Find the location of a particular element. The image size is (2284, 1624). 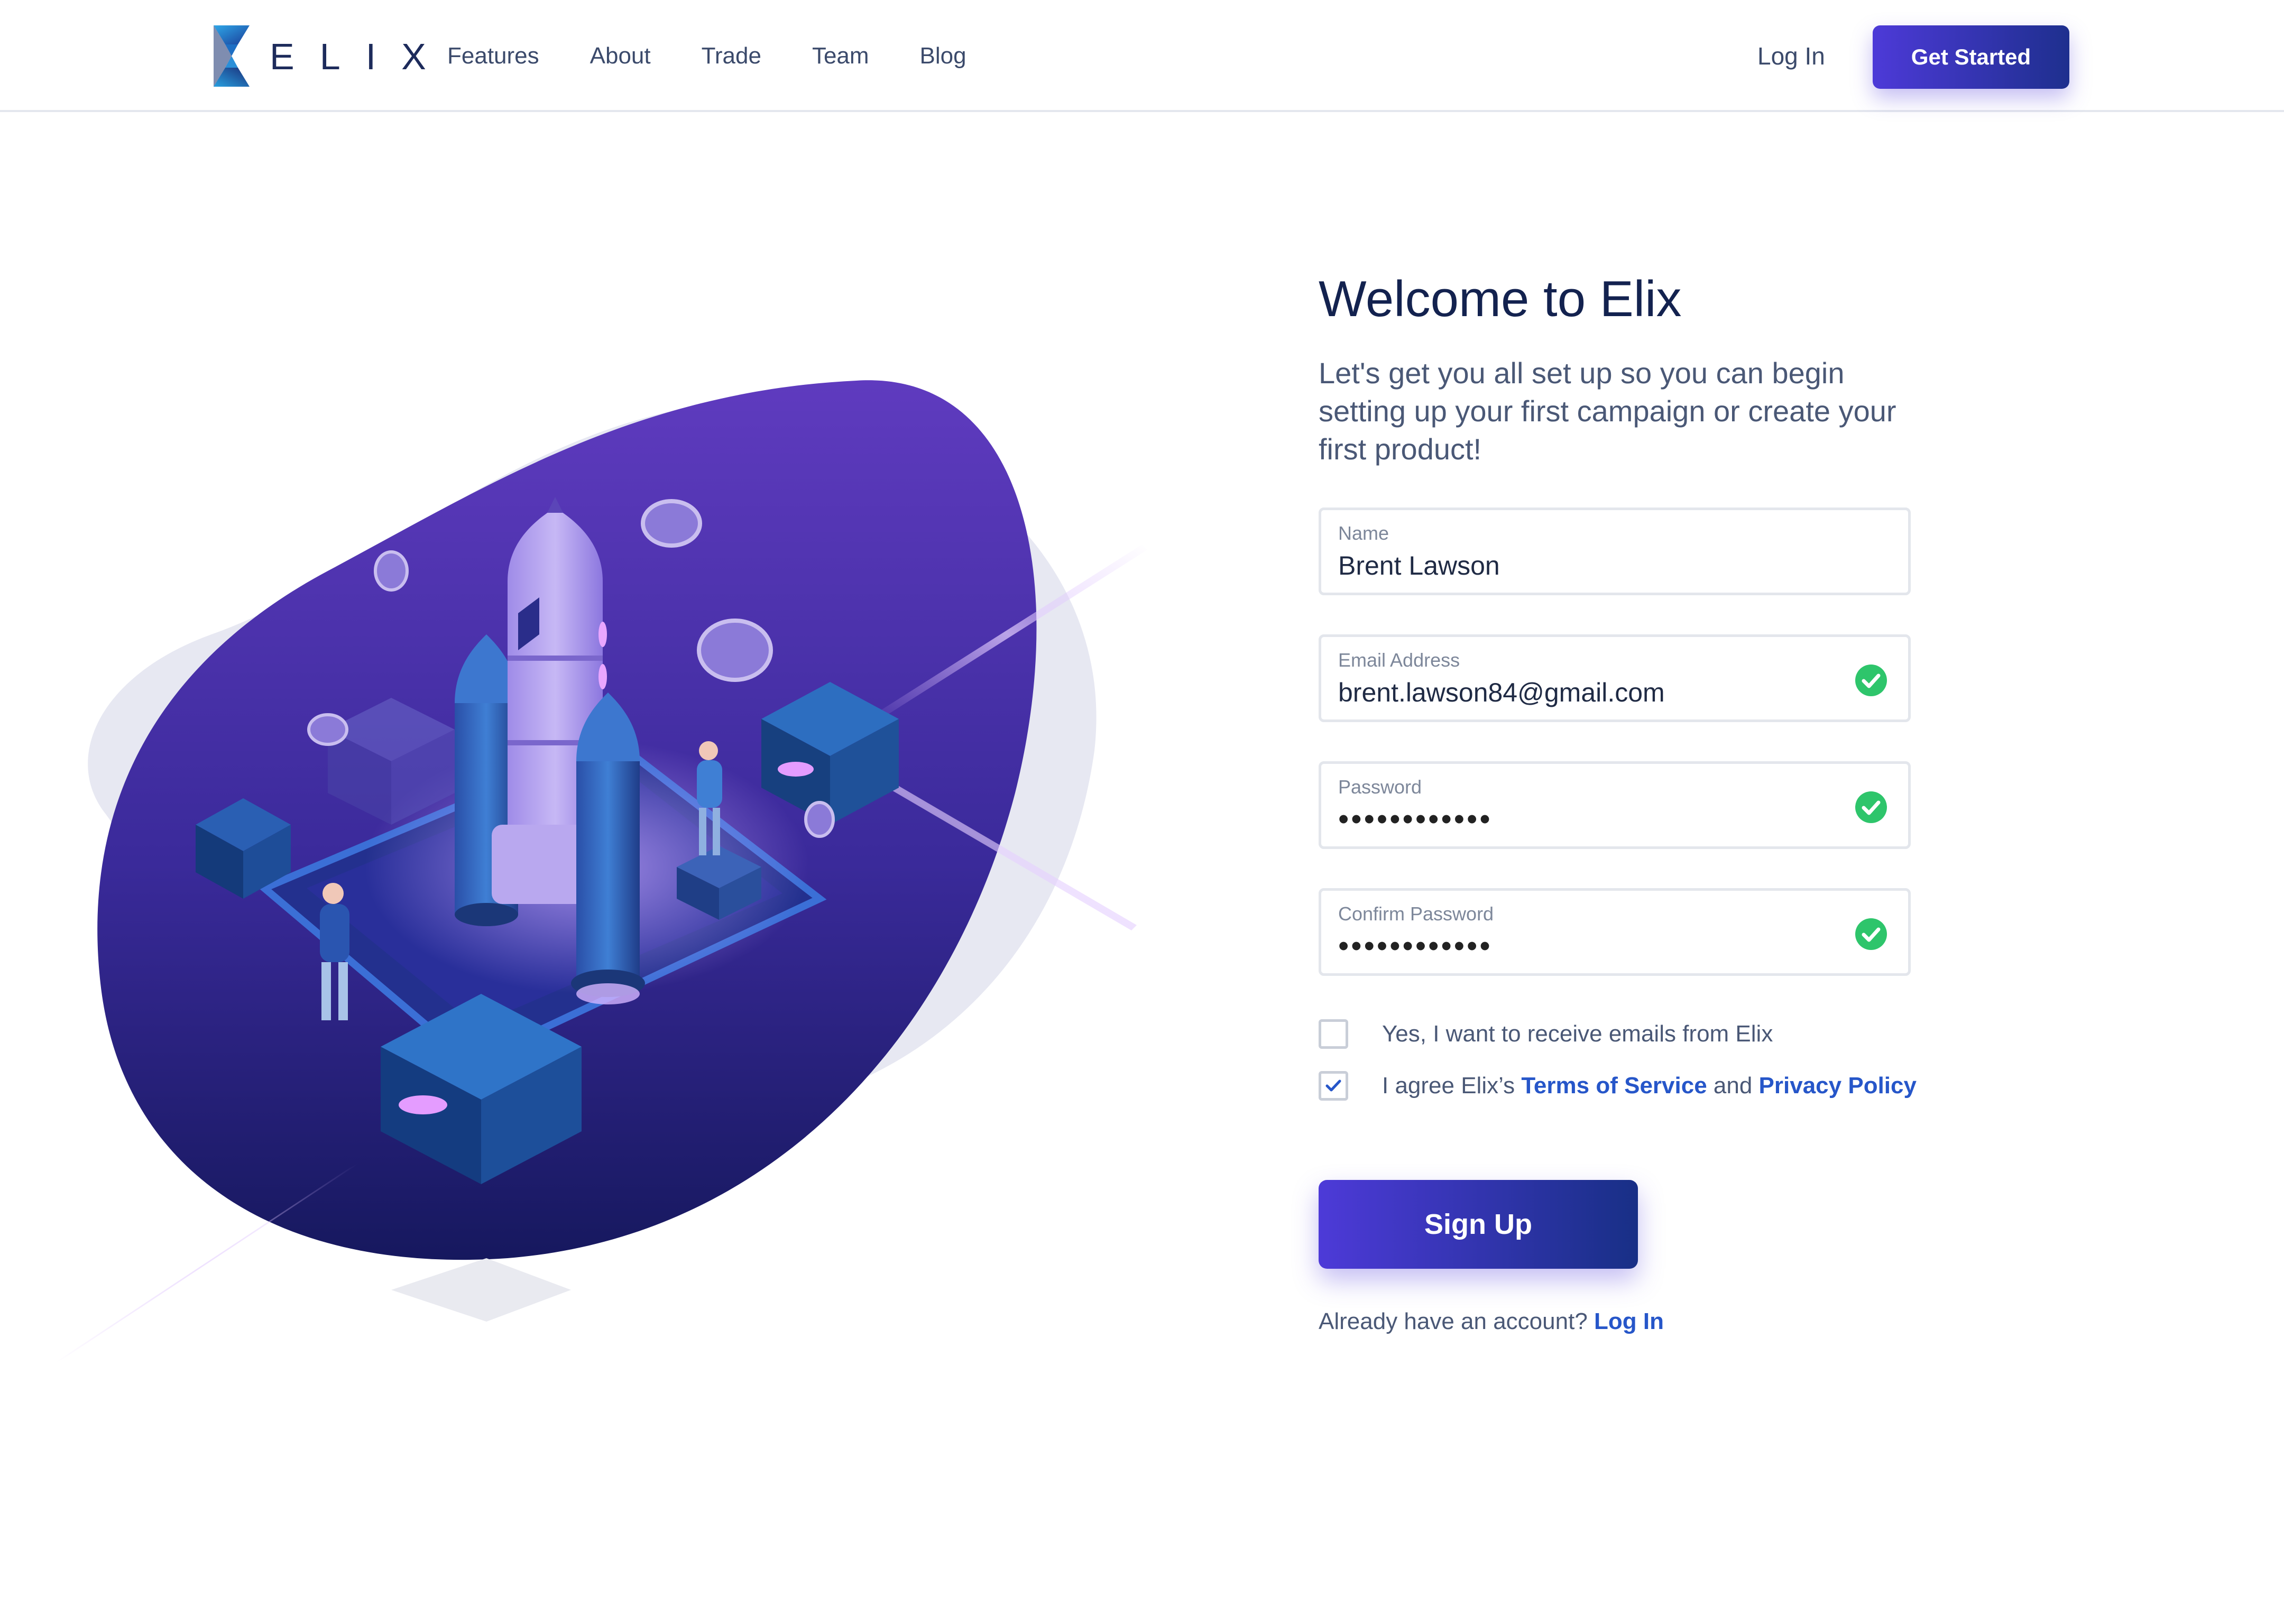

main-nav: Features About Trade Team Blog is located at coordinates (706, 56).